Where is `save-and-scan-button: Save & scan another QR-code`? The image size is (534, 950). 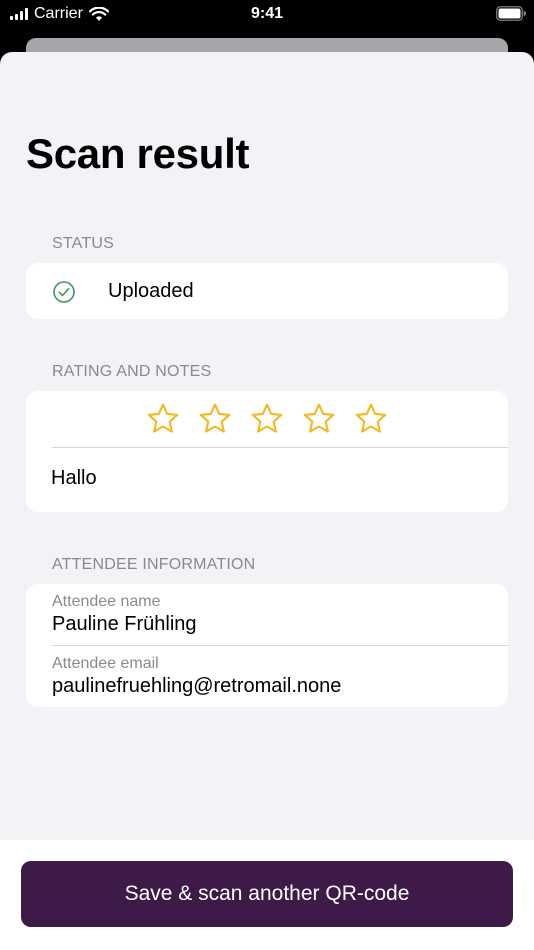
save-and-scan-button: Save & scan another QR-code is located at coordinates (267, 894).